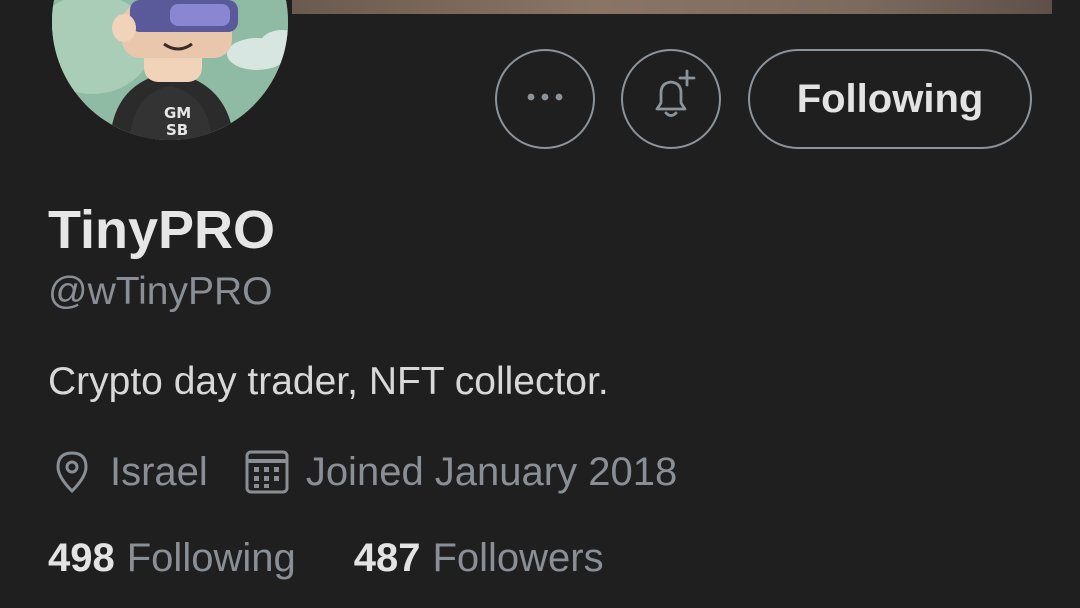  I want to click on more-icon, so click(545, 99).